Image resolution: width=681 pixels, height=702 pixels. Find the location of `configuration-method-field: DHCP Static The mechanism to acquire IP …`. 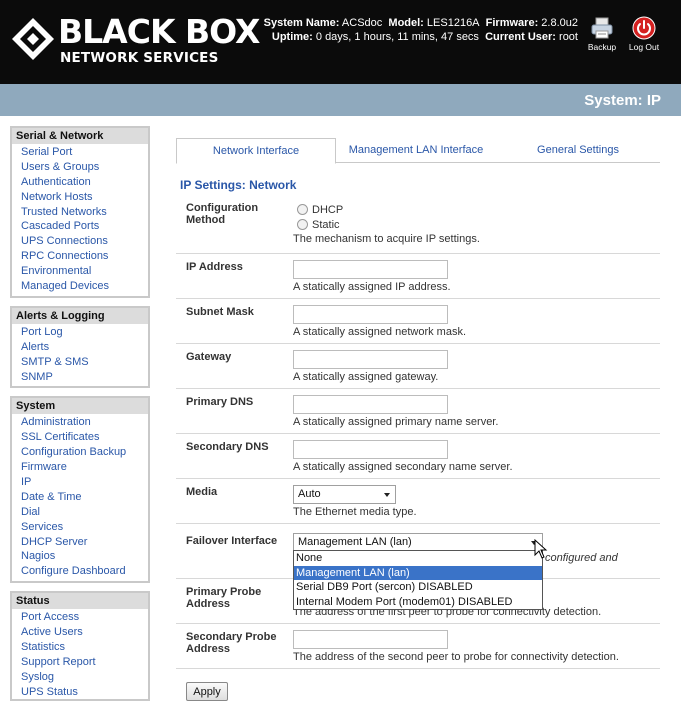

configuration-method-field: DHCP Static The mechanism to acquire IP … is located at coordinates (386, 224).